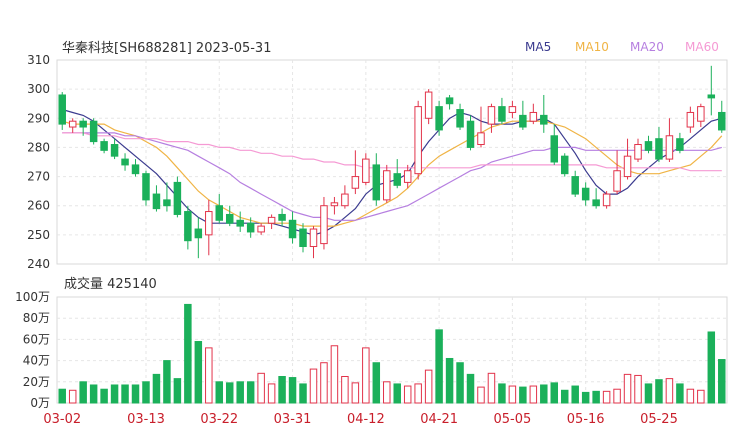 This screenshot has height=440, width=740. What do you see at coordinates (36, 361) in the screenshot?
I see `volume-tick-label: 40万` at bounding box center [36, 361].